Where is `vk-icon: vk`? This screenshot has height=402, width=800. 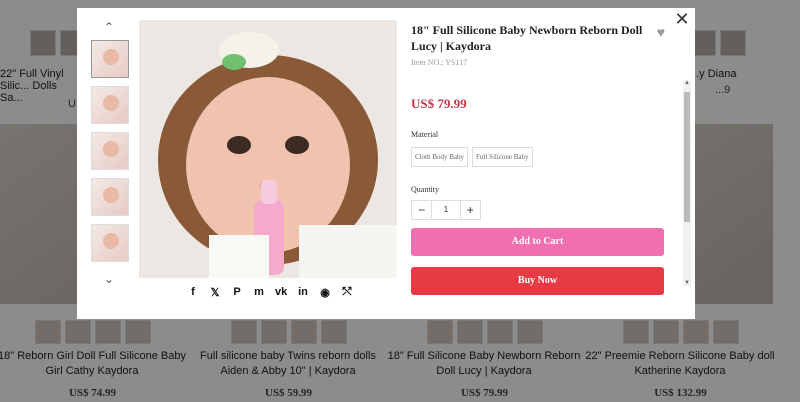
vk-icon: vk is located at coordinates (281, 292).